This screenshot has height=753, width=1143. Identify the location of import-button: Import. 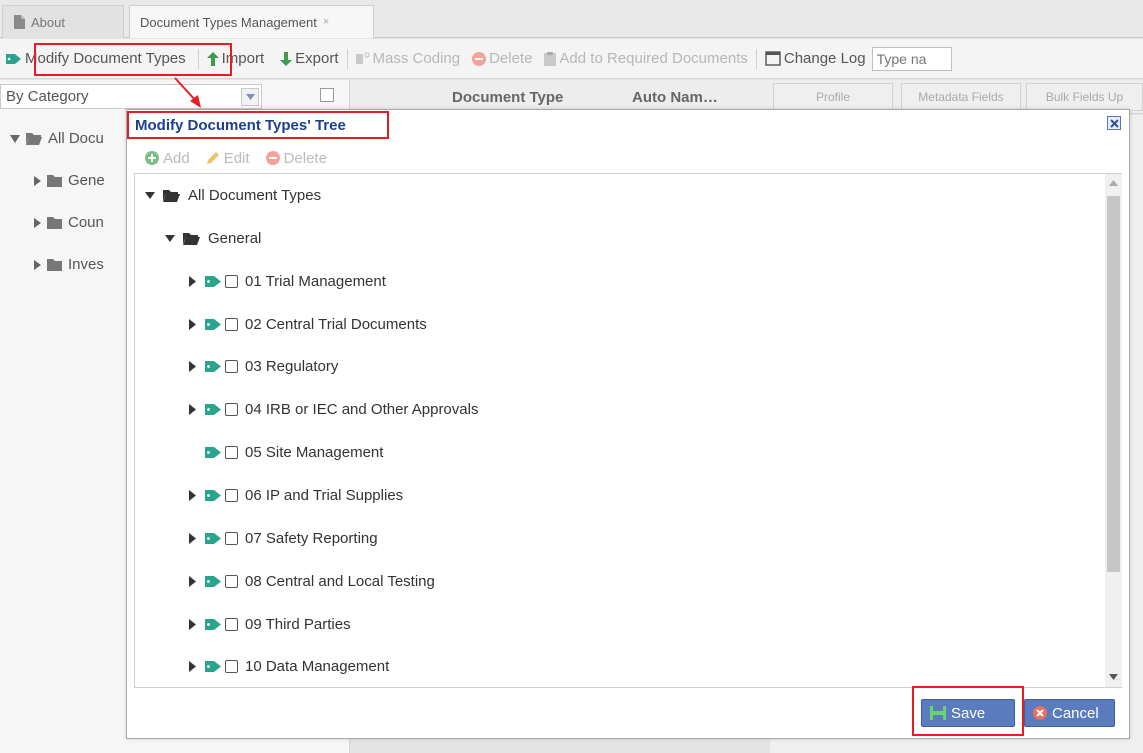
(235, 58).